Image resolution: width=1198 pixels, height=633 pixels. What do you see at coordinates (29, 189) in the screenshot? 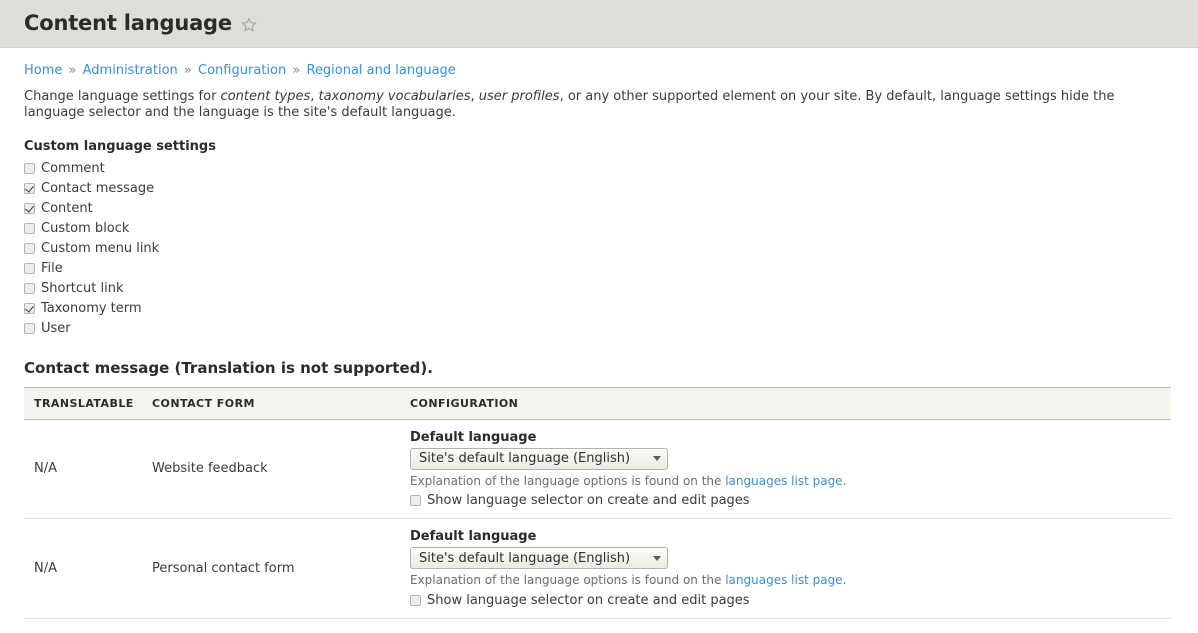
I see `checkbox-contact-message` at bounding box center [29, 189].